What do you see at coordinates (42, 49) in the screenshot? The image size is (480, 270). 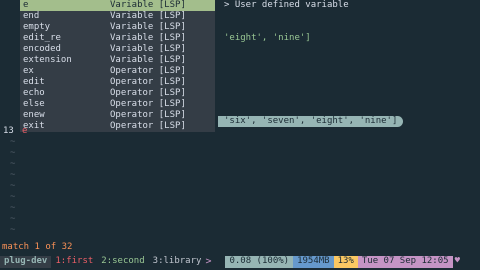 I see `completion-word: encoded` at bounding box center [42, 49].